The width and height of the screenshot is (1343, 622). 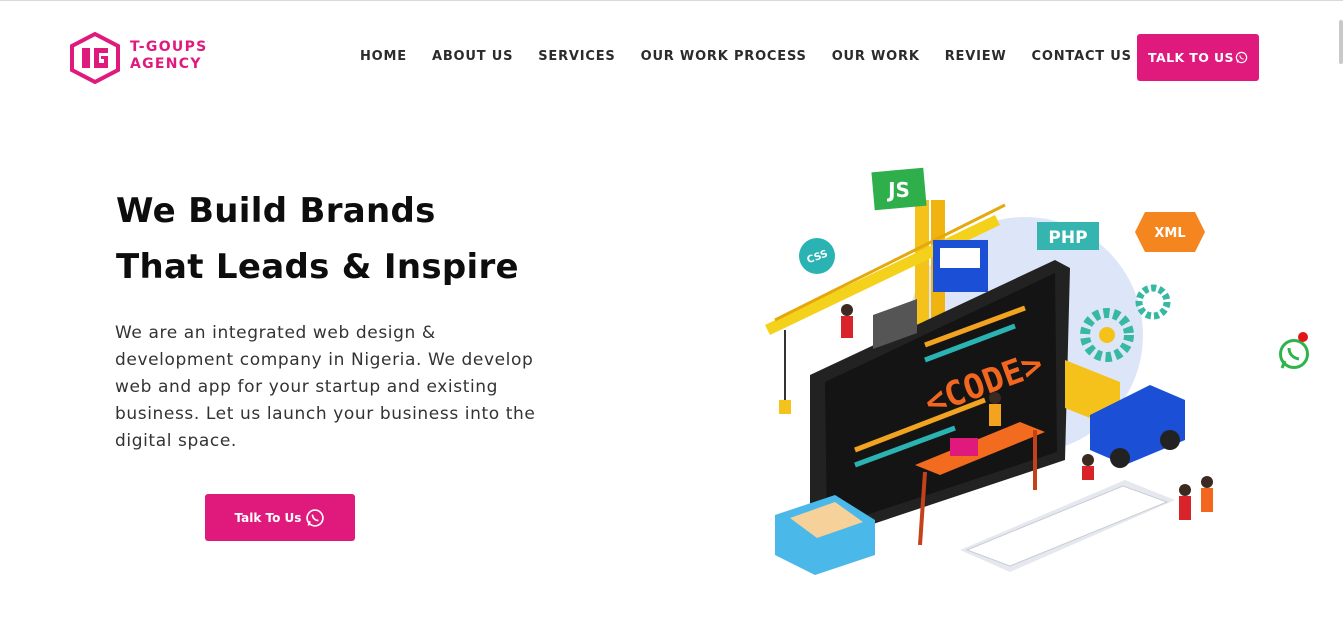 I want to click on floating-whatsapp-button, so click(x=1294, y=354).